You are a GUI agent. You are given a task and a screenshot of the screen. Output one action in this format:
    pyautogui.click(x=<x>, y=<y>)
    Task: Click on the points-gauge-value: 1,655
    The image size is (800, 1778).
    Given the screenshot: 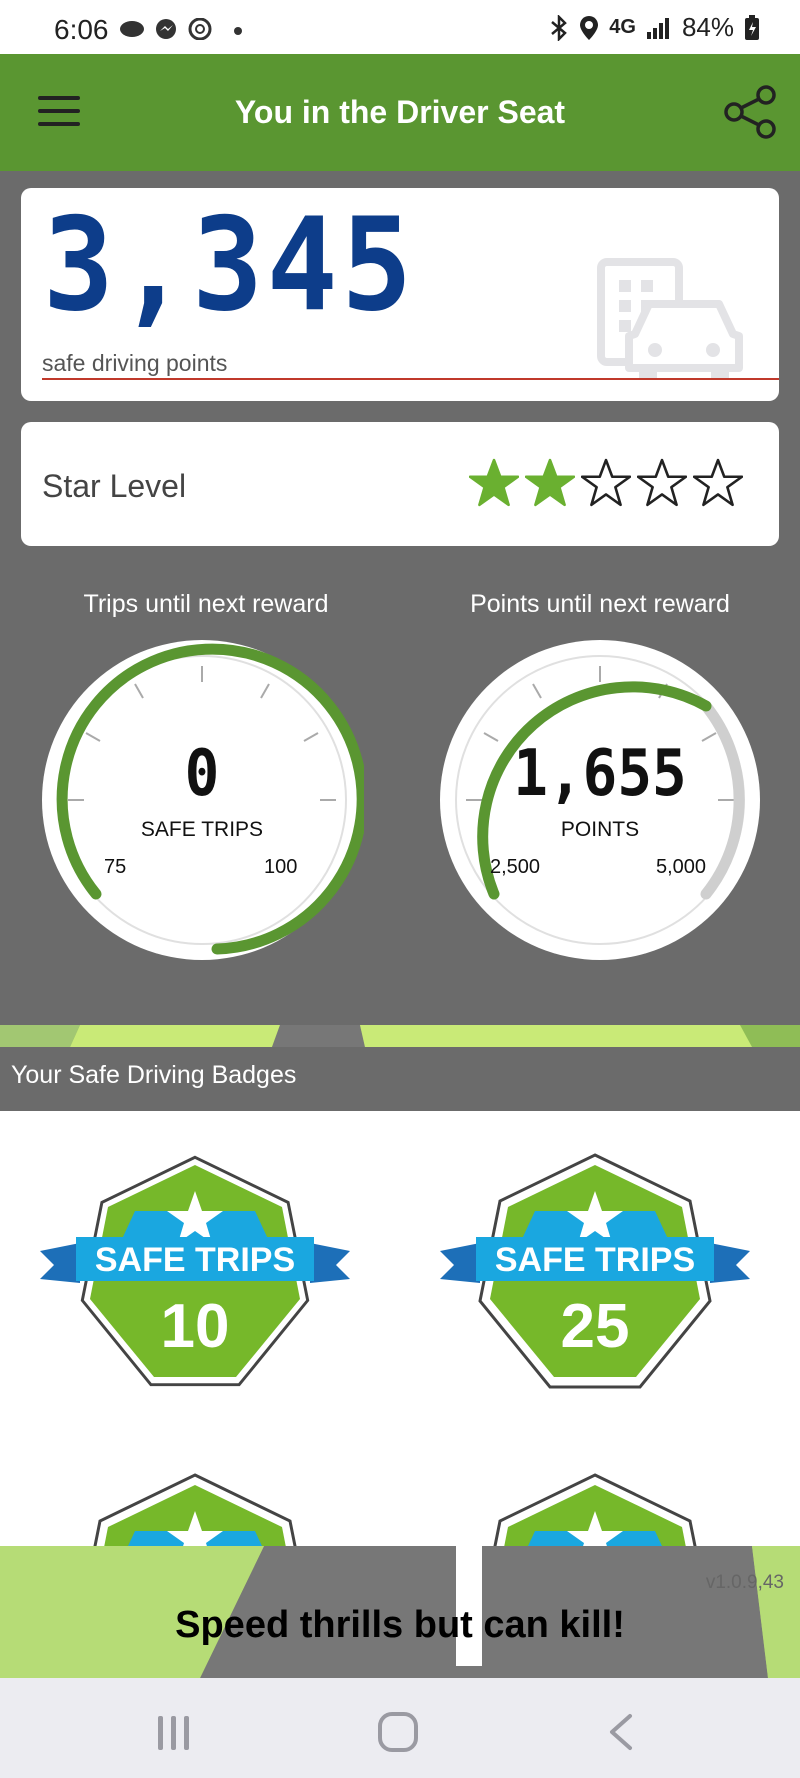 What is the action you would take?
    pyautogui.click(x=600, y=774)
    